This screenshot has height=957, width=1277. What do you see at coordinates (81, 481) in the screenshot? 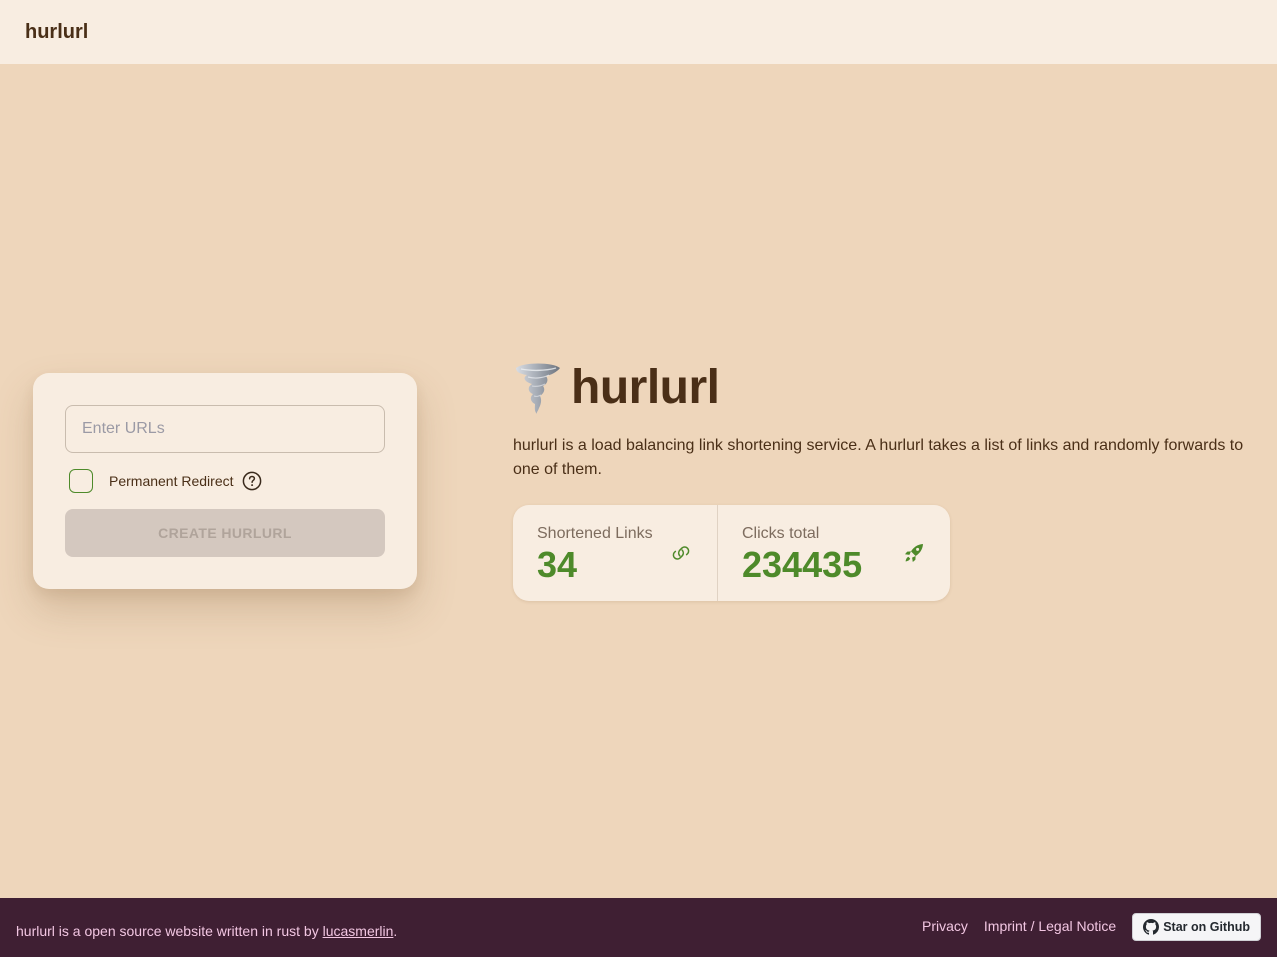
I see `permanent-redirect-checkbox` at bounding box center [81, 481].